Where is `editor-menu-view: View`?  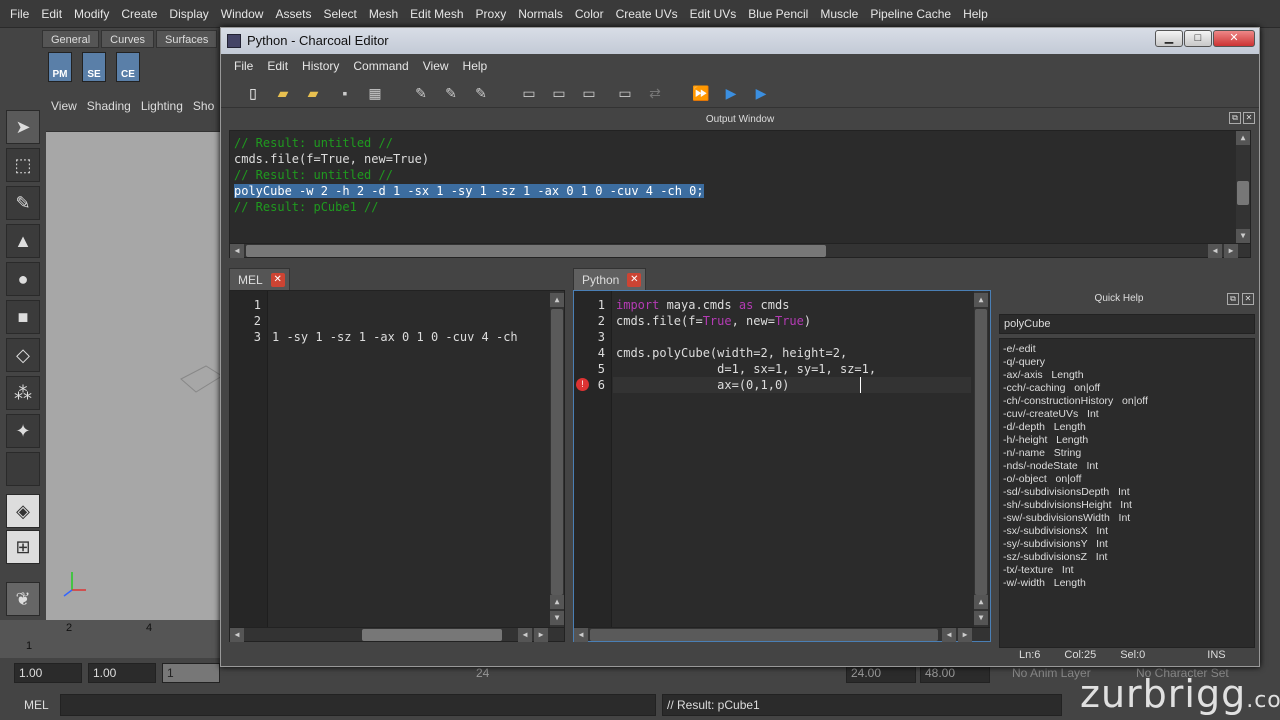
editor-menu-view: View is located at coordinates (436, 66).